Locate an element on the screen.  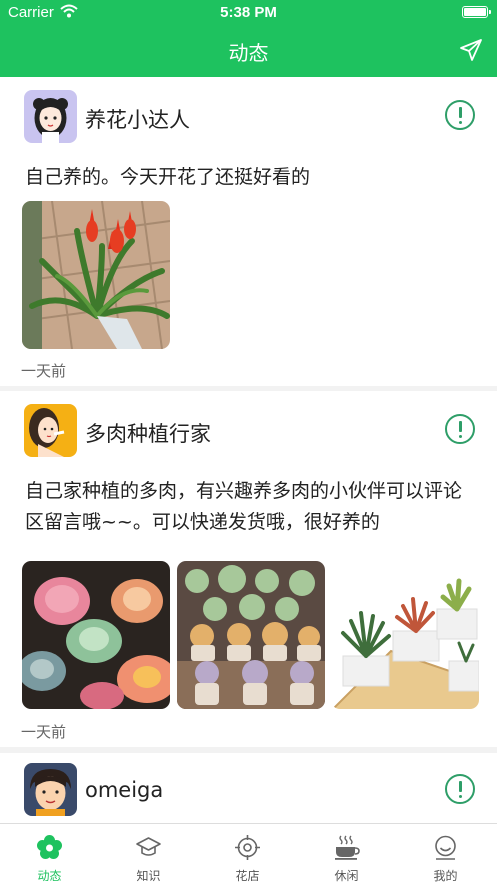
tab-label: 花店 is located at coordinates (247, 876).